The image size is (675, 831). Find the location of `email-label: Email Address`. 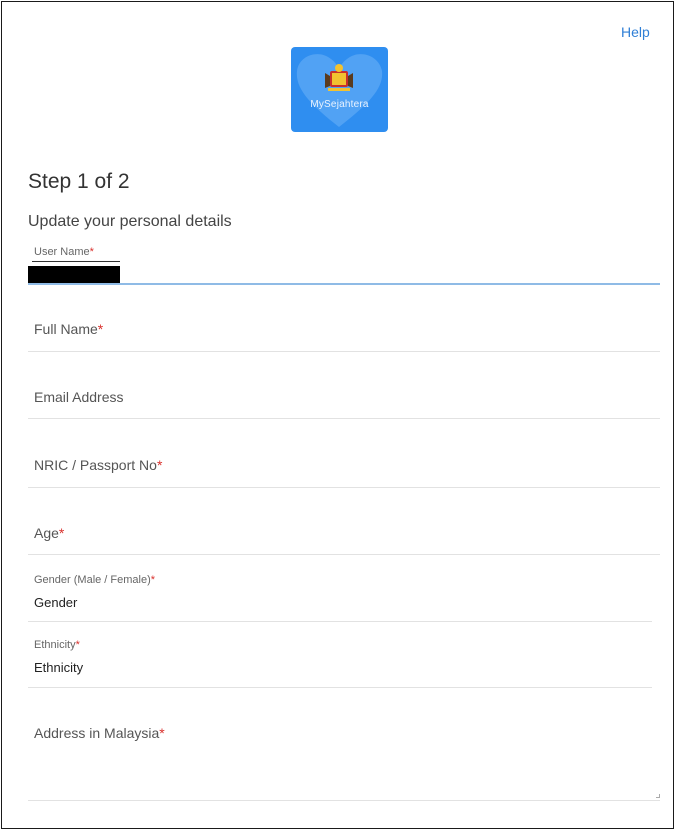

email-label: Email Address is located at coordinates (79, 397).